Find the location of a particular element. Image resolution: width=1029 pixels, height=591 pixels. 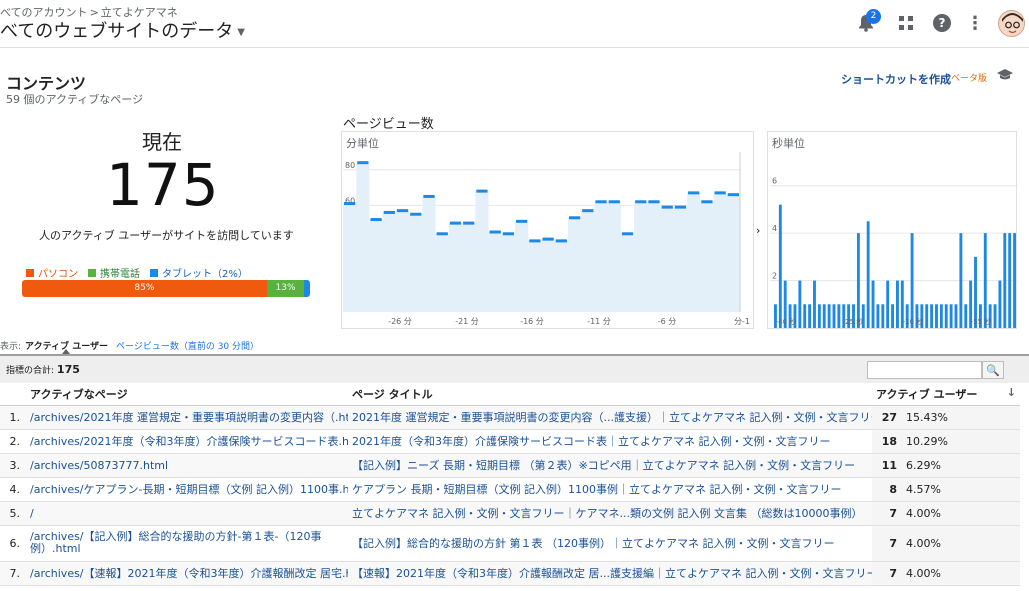

header-index is located at coordinates (13, 395).